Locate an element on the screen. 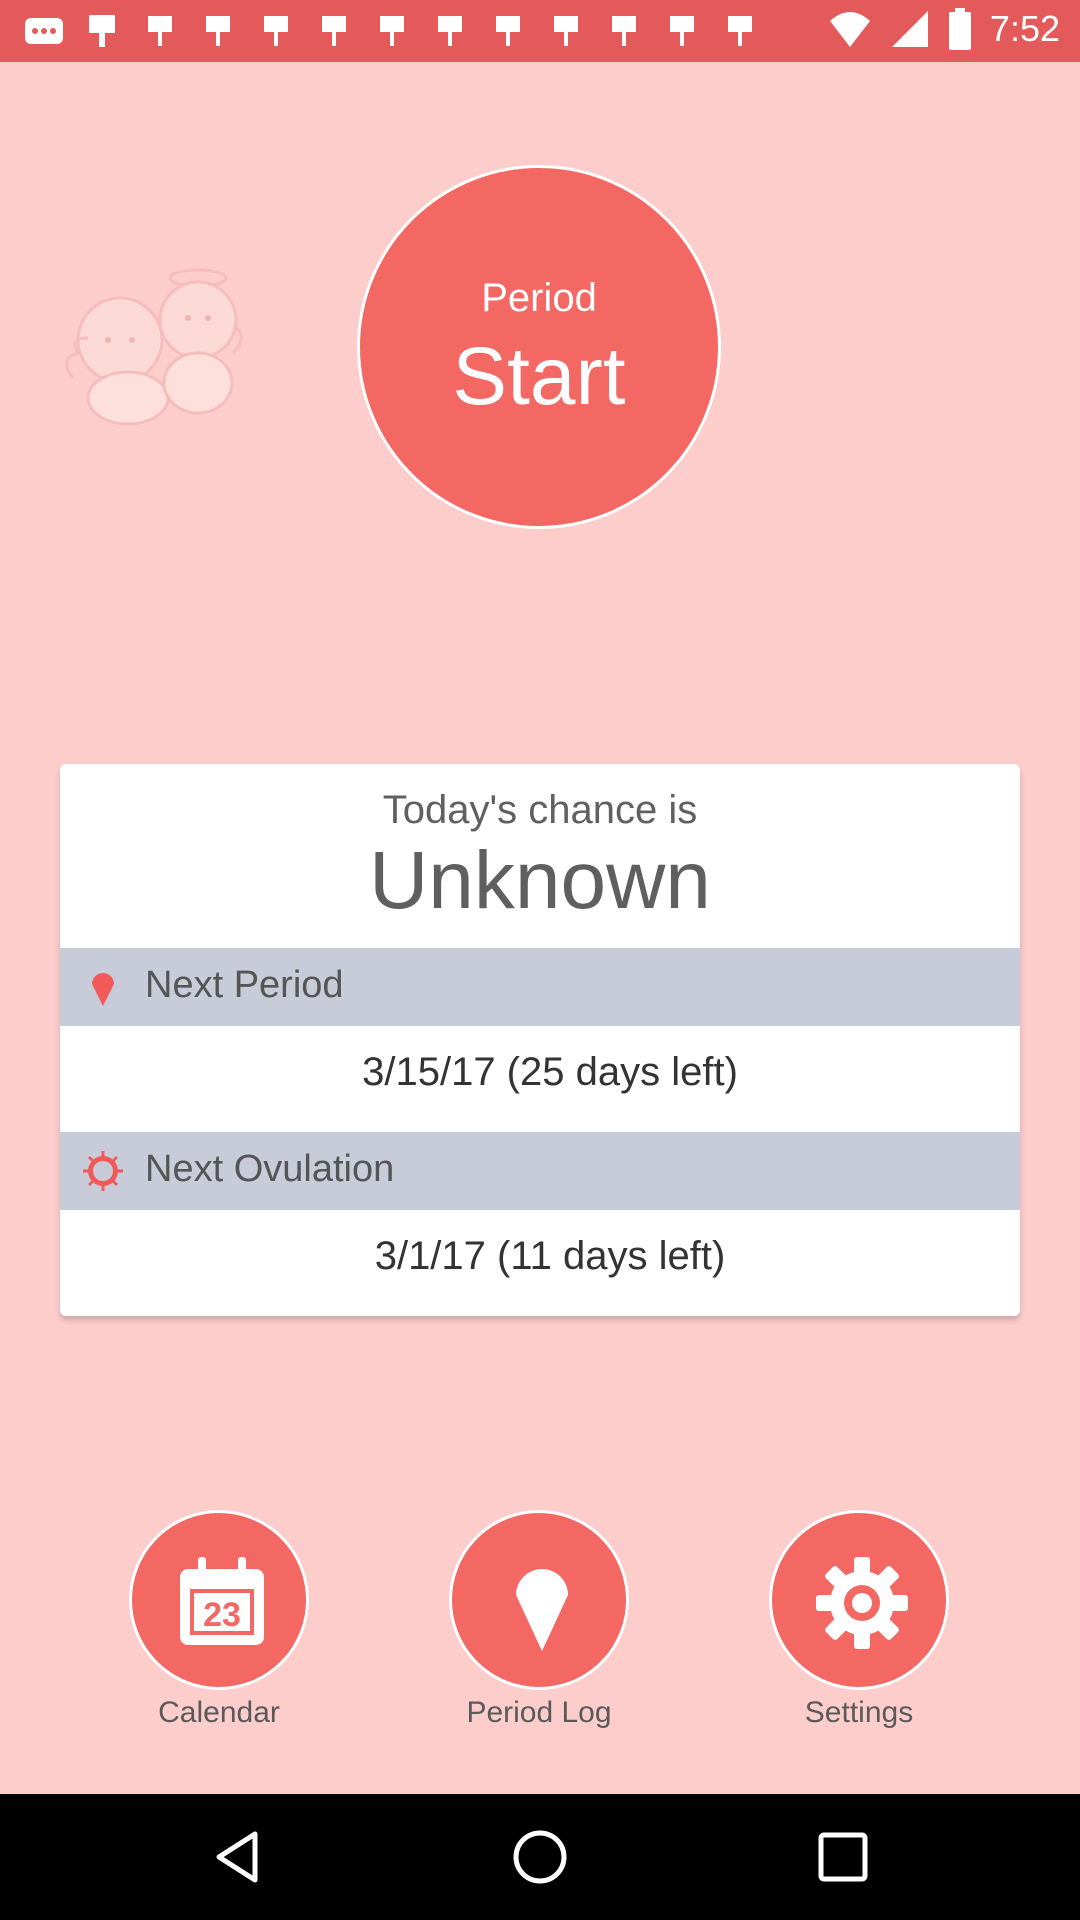 This screenshot has width=1080, height=1920. nav-period-log-label: Period Log is located at coordinates (539, 1712).